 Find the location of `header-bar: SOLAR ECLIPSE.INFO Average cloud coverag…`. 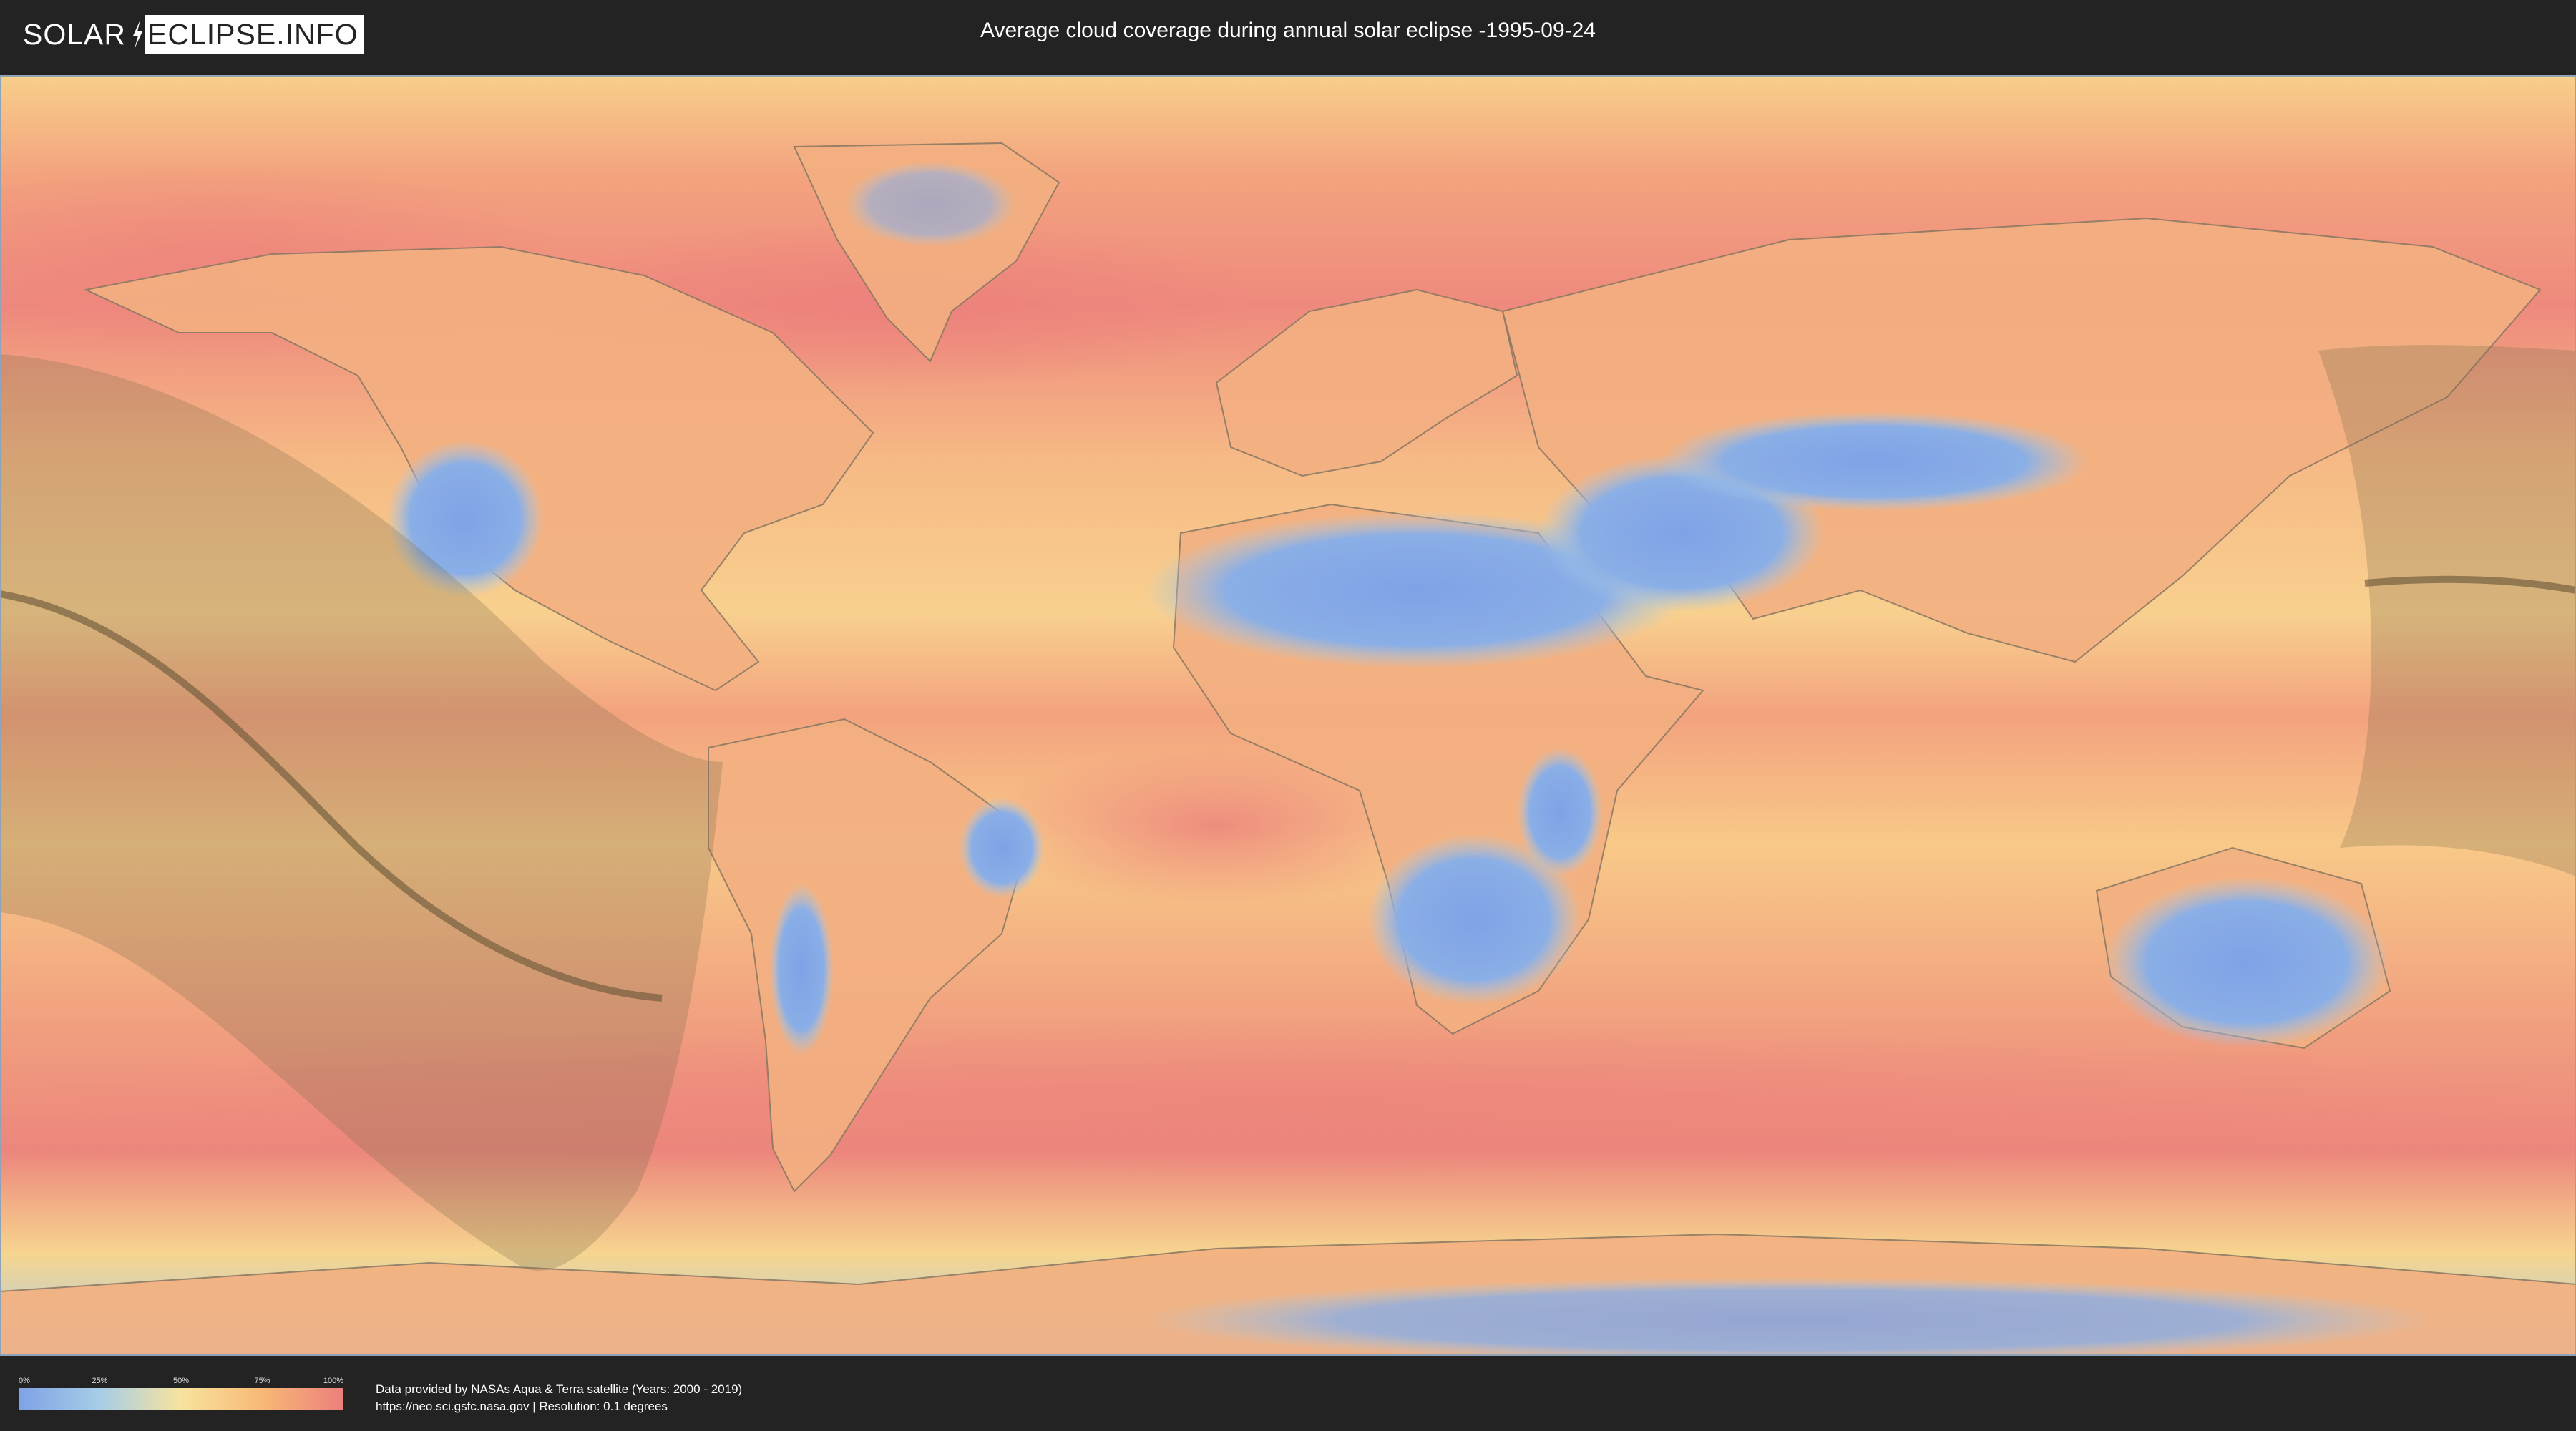

header-bar: SOLAR ECLIPSE.INFO Average cloud coverag… is located at coordinates (1288, 36).